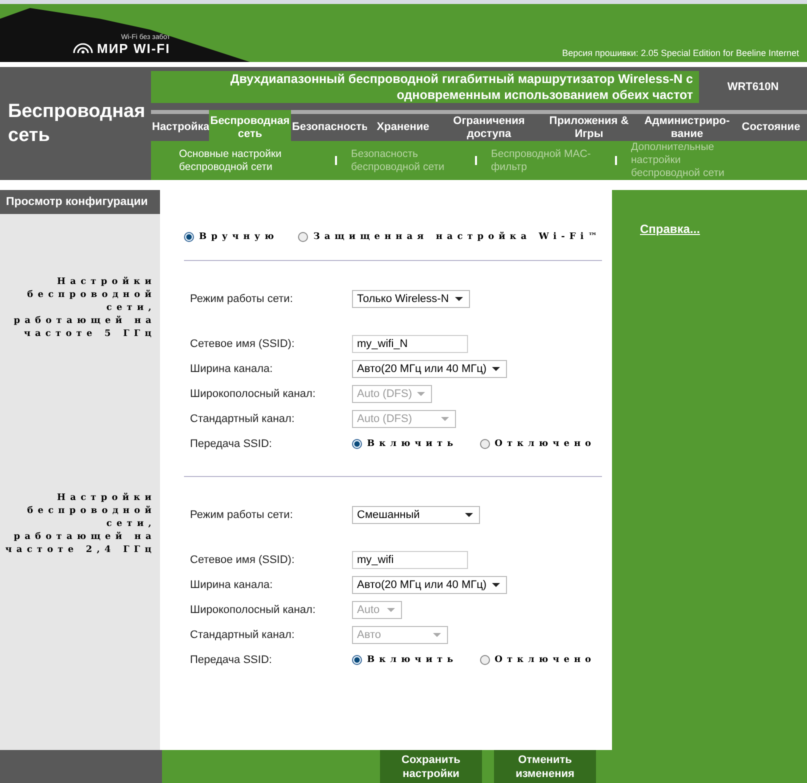  Describe the element at coordinates (80, 202) in the screenshot. I see `sidebar-header: Просмотр конфигурации` at that location.